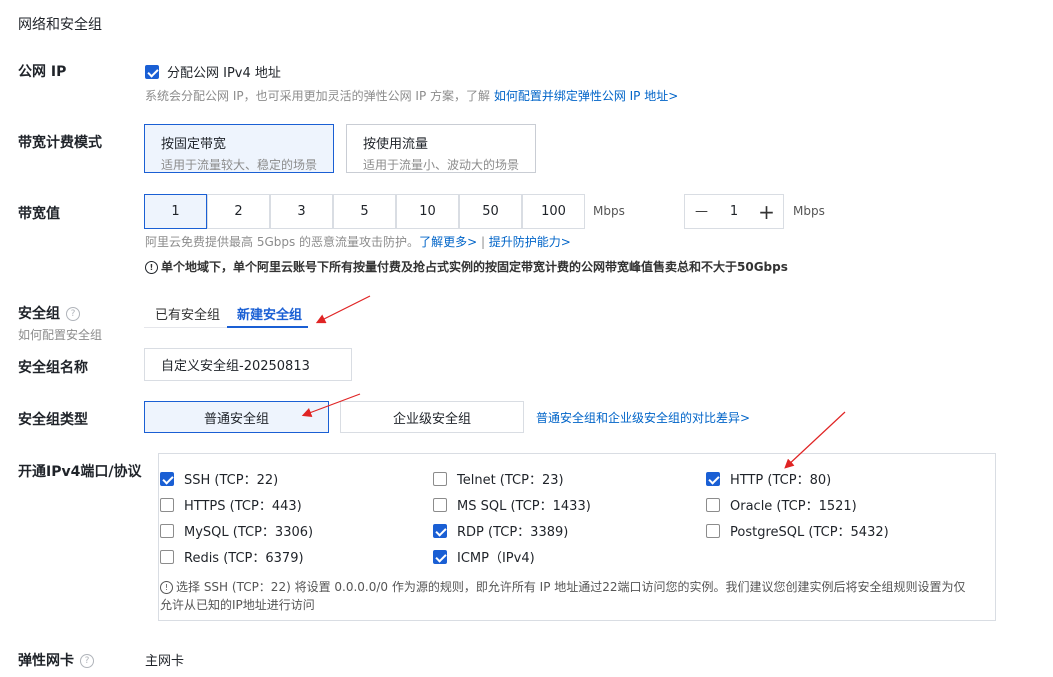  Describe the element at coordinates (53, 368) in the screenshot. I see `sg-name-label: 安全组名称` at that location.